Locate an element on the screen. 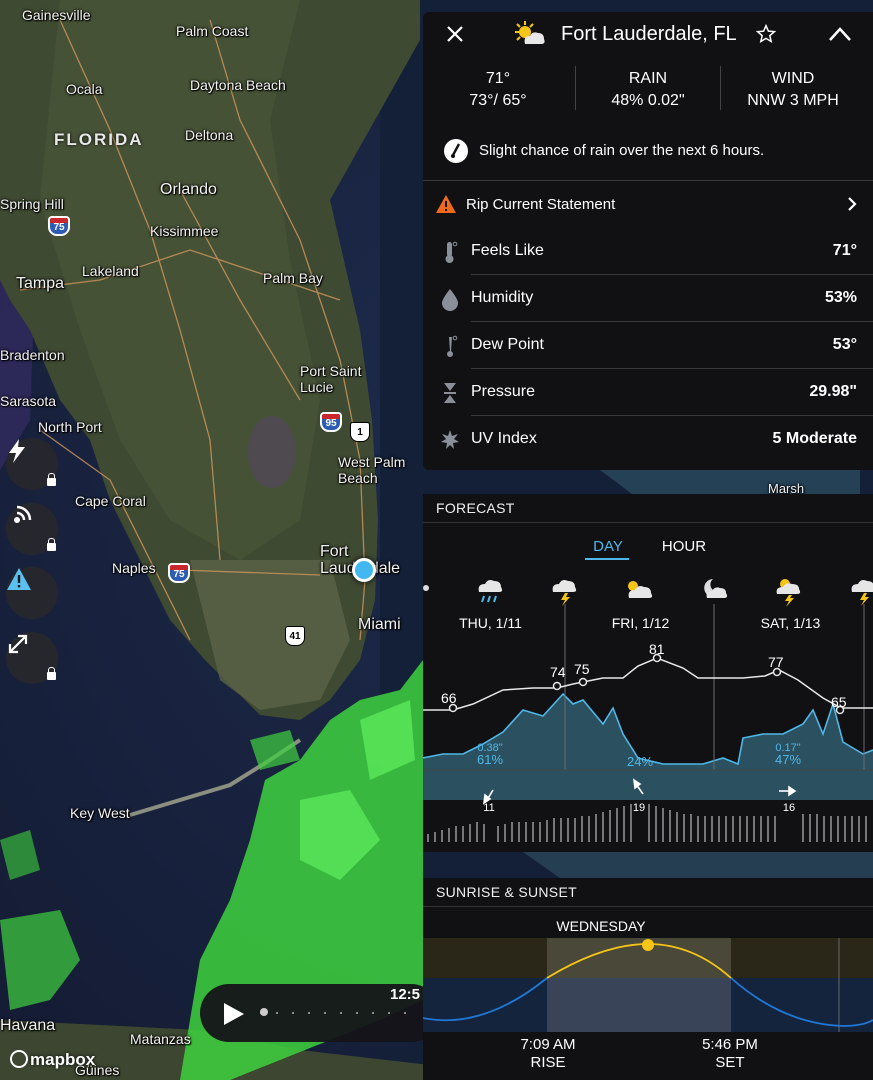 This screenshot has height=1080, width=873. detail-label: Pressure is located at coordinates (503, 391).